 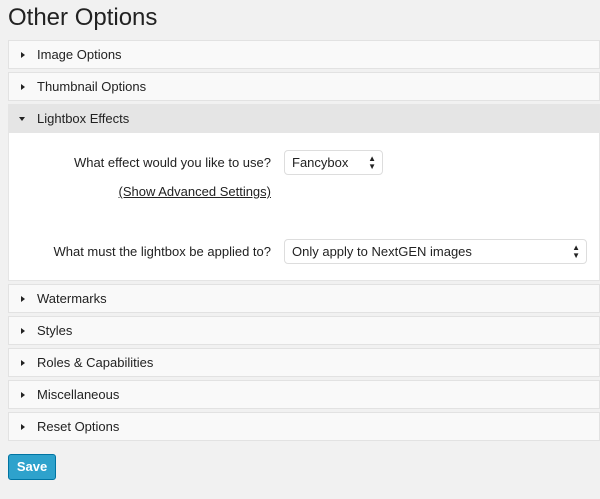 I want to click on caret-down-icon, so click(x=22, y=119).